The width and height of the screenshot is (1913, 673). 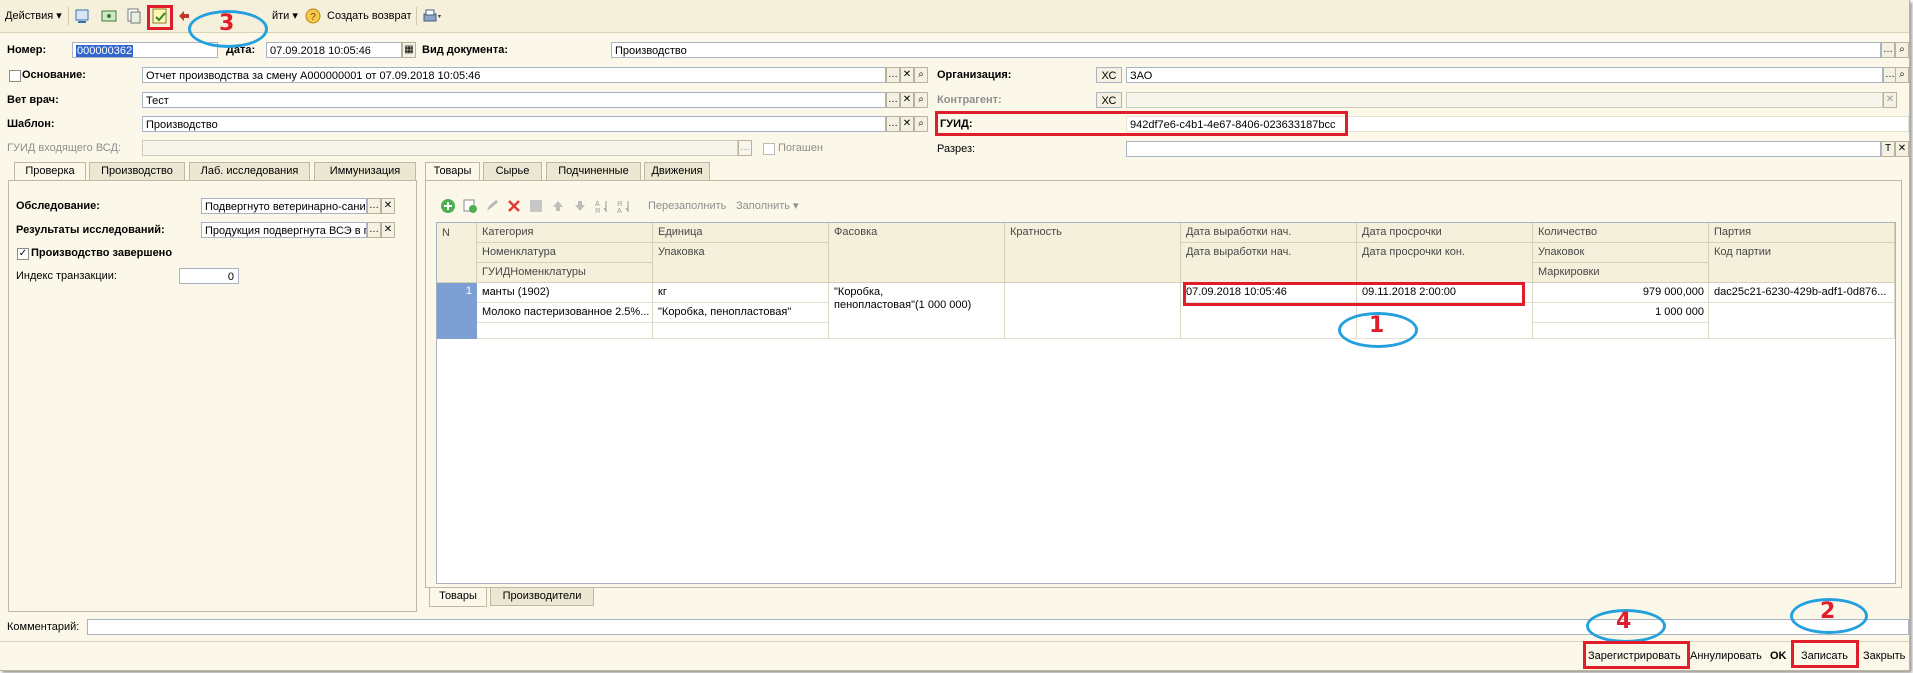 I want to click on column-header: Категория, so click(x=565, y=233).